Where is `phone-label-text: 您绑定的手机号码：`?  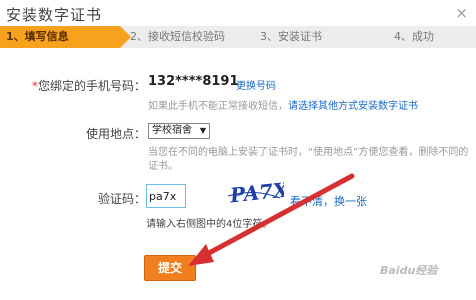 phone-label-text: 您绑定的手机号码： is located at coordinates (91, 86).